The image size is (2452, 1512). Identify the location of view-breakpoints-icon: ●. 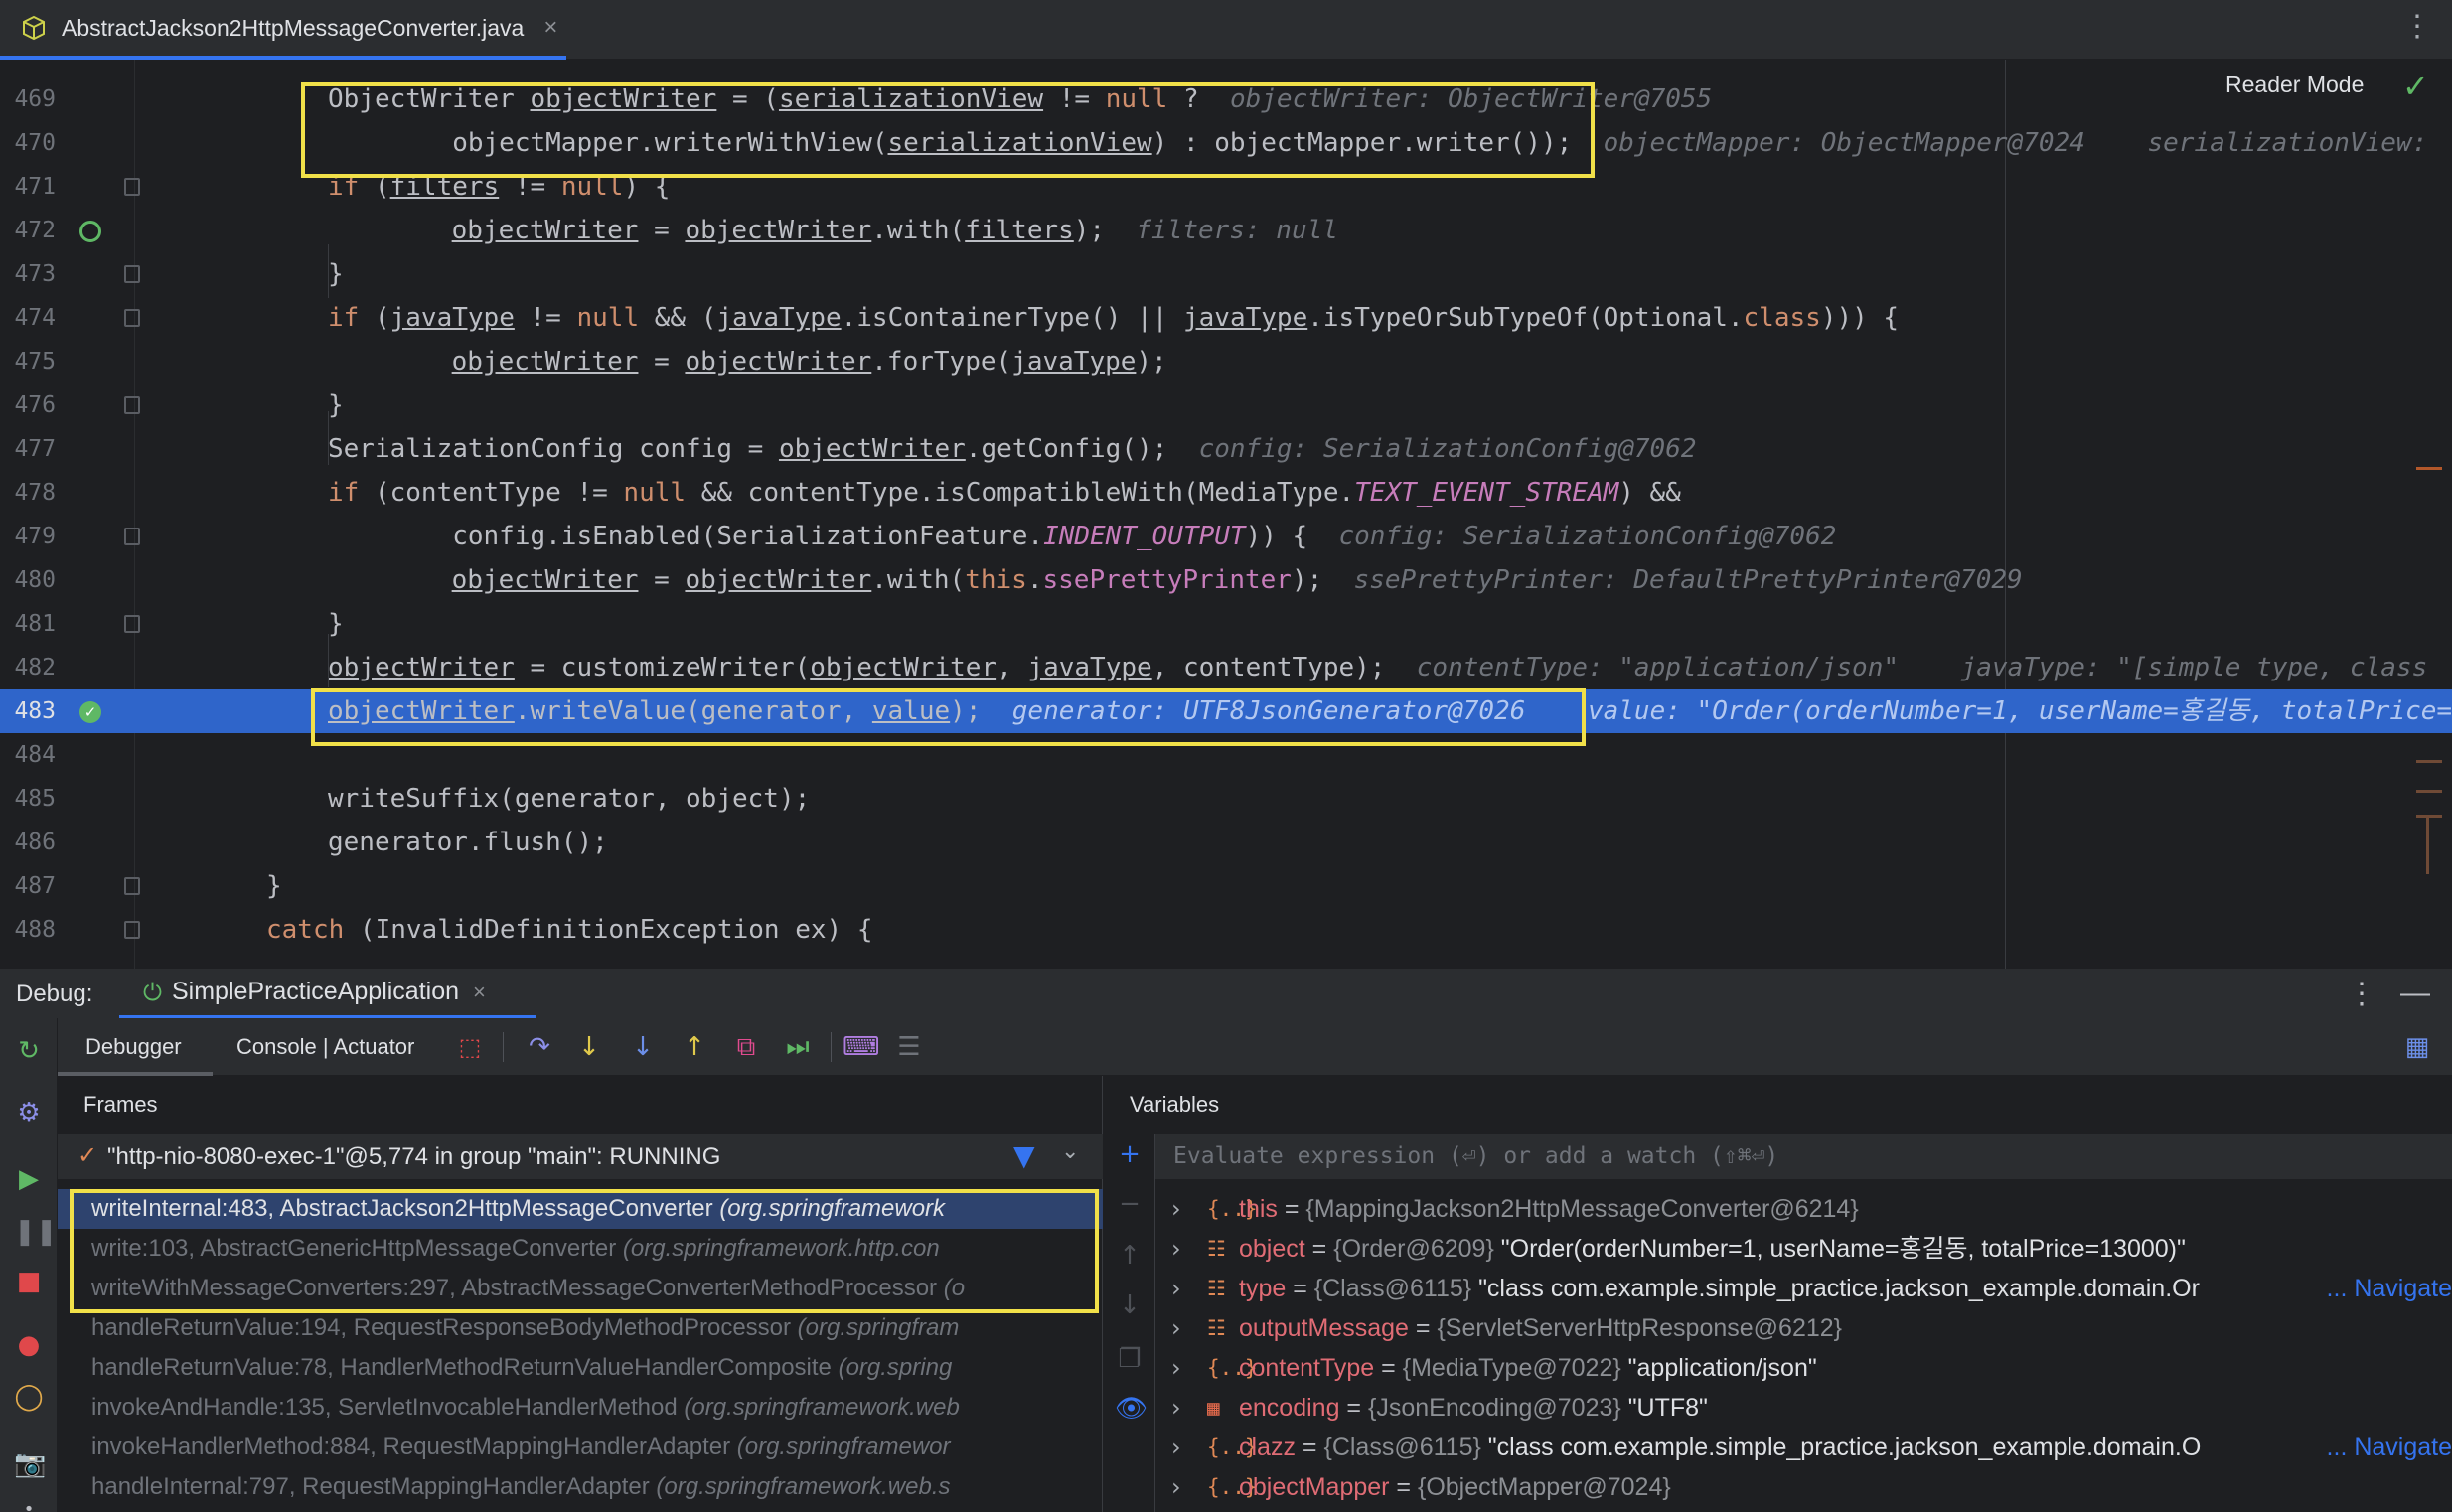
(29, 1345).